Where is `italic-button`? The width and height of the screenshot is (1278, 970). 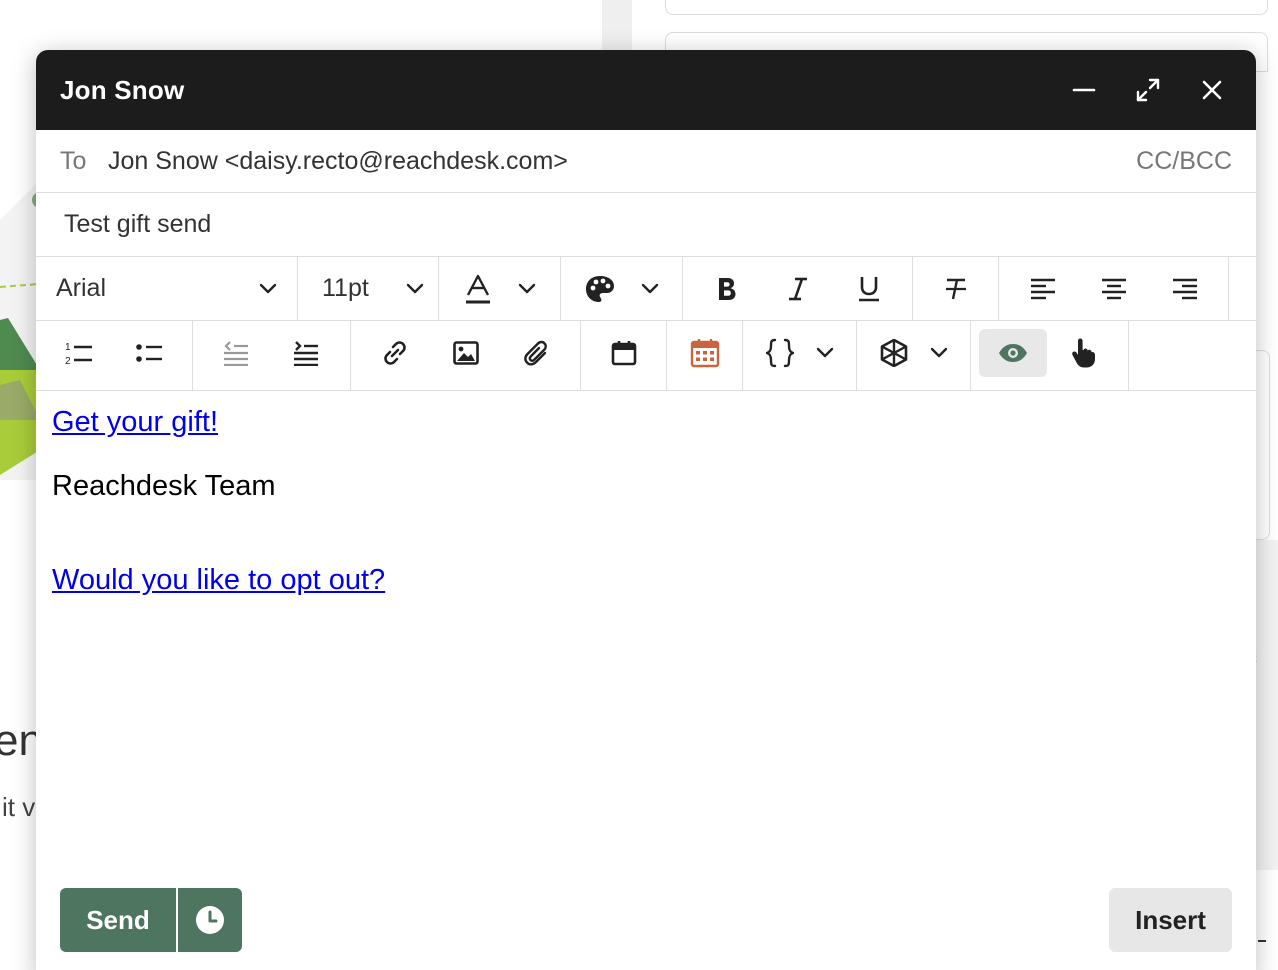
italic-button is located at coordinates (797, 289).